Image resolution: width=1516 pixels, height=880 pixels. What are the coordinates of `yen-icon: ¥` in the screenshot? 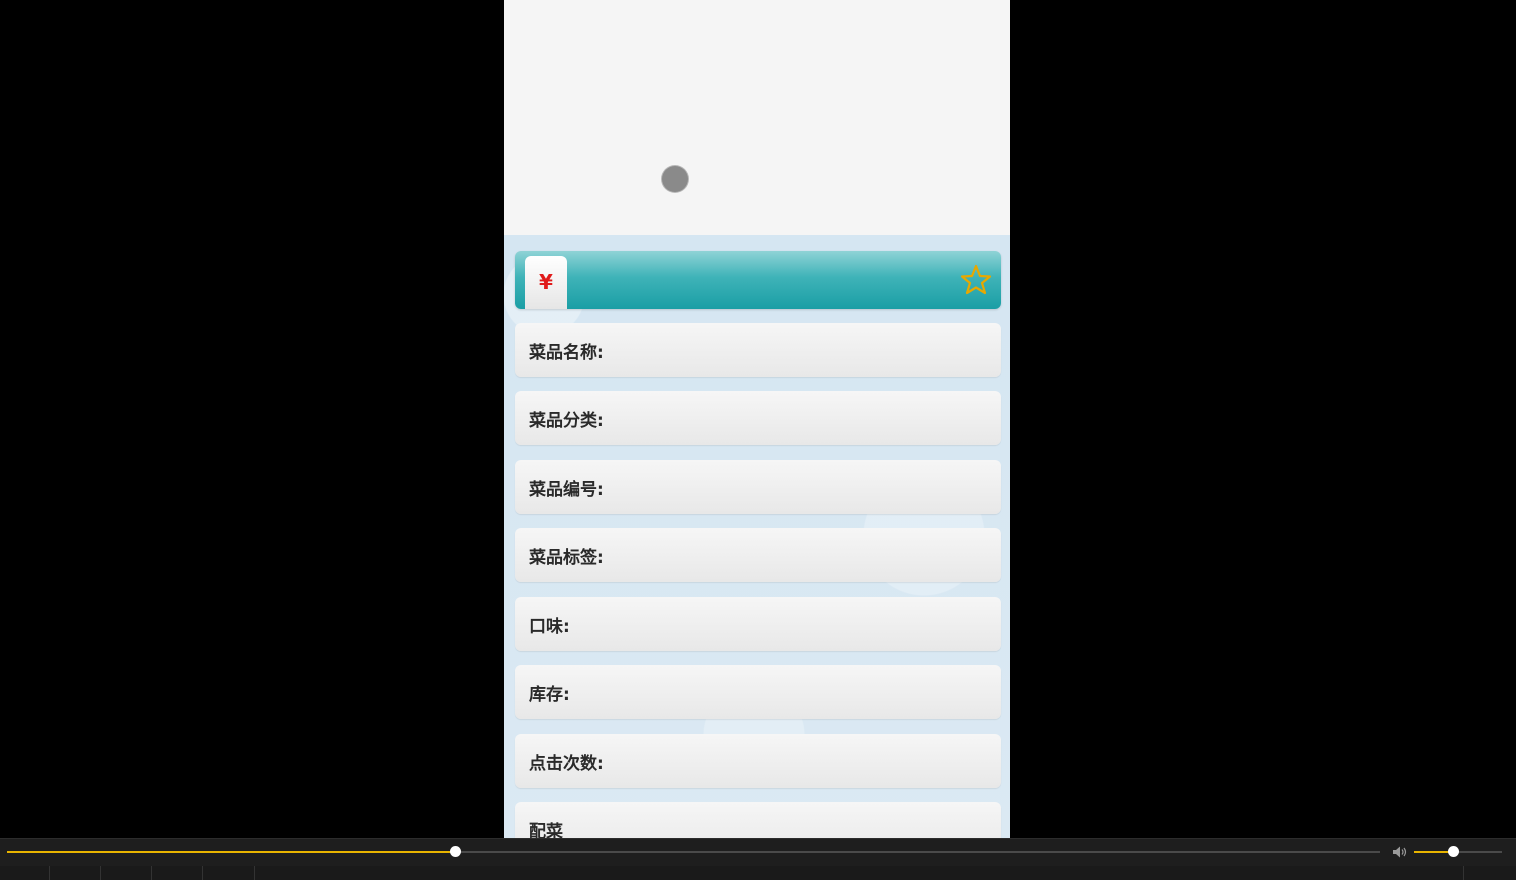 It's located at (546, 281).